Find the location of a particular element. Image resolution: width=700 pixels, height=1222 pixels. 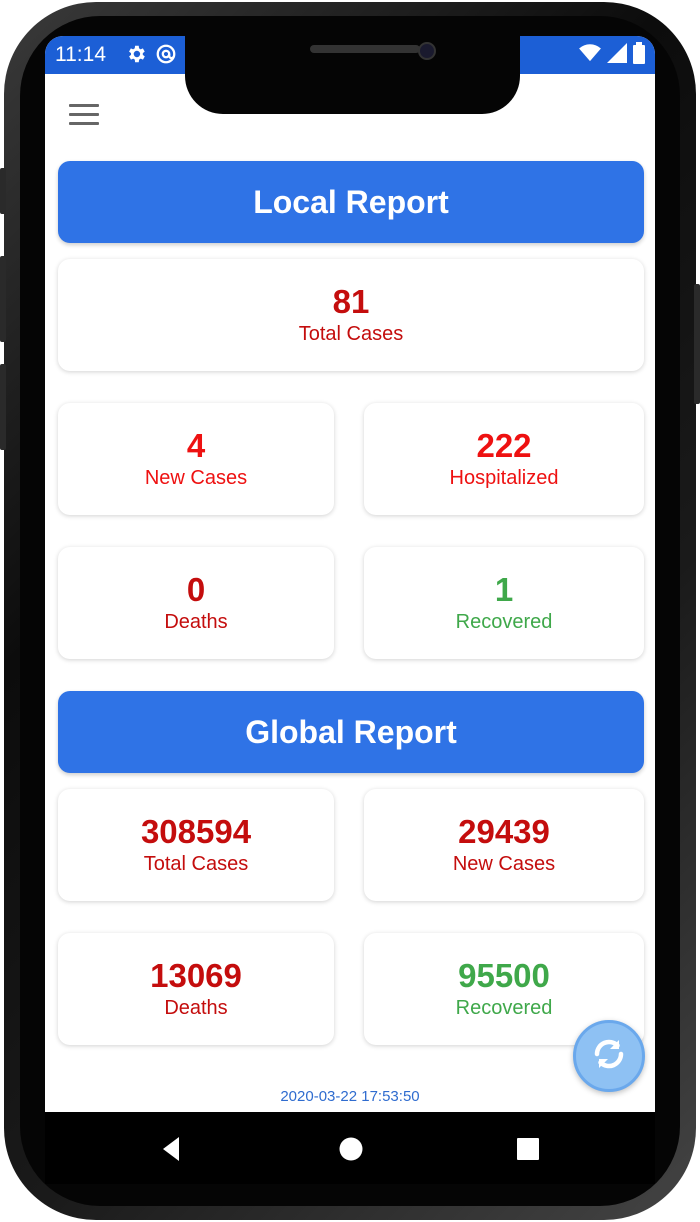

global-deaths-label: Deaths is located at coordinates (196, 1008).